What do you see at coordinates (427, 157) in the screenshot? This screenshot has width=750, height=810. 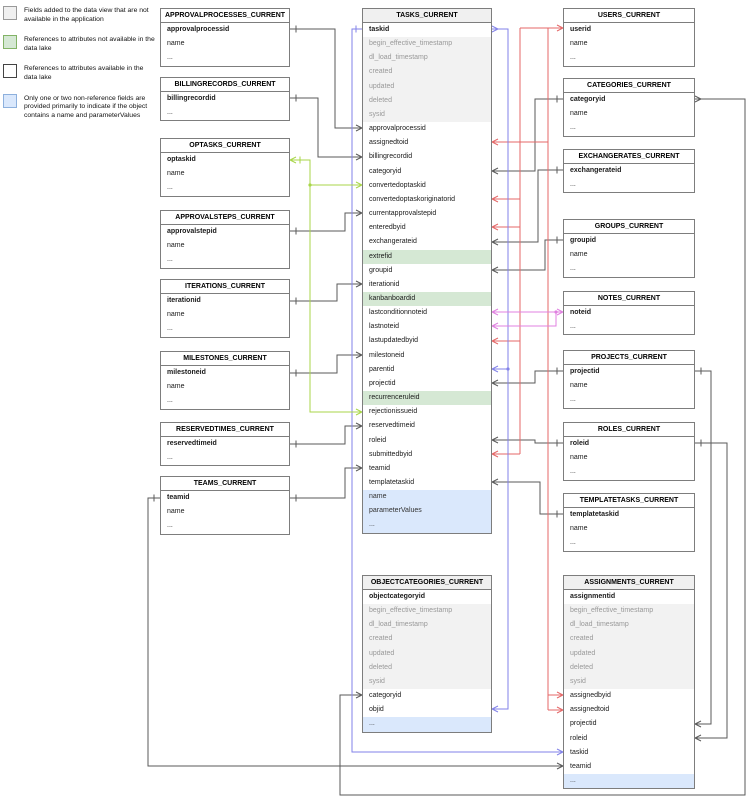 I see `field-tasks-billingrecordid: billingrecordid` at bounding box center [427, 157].